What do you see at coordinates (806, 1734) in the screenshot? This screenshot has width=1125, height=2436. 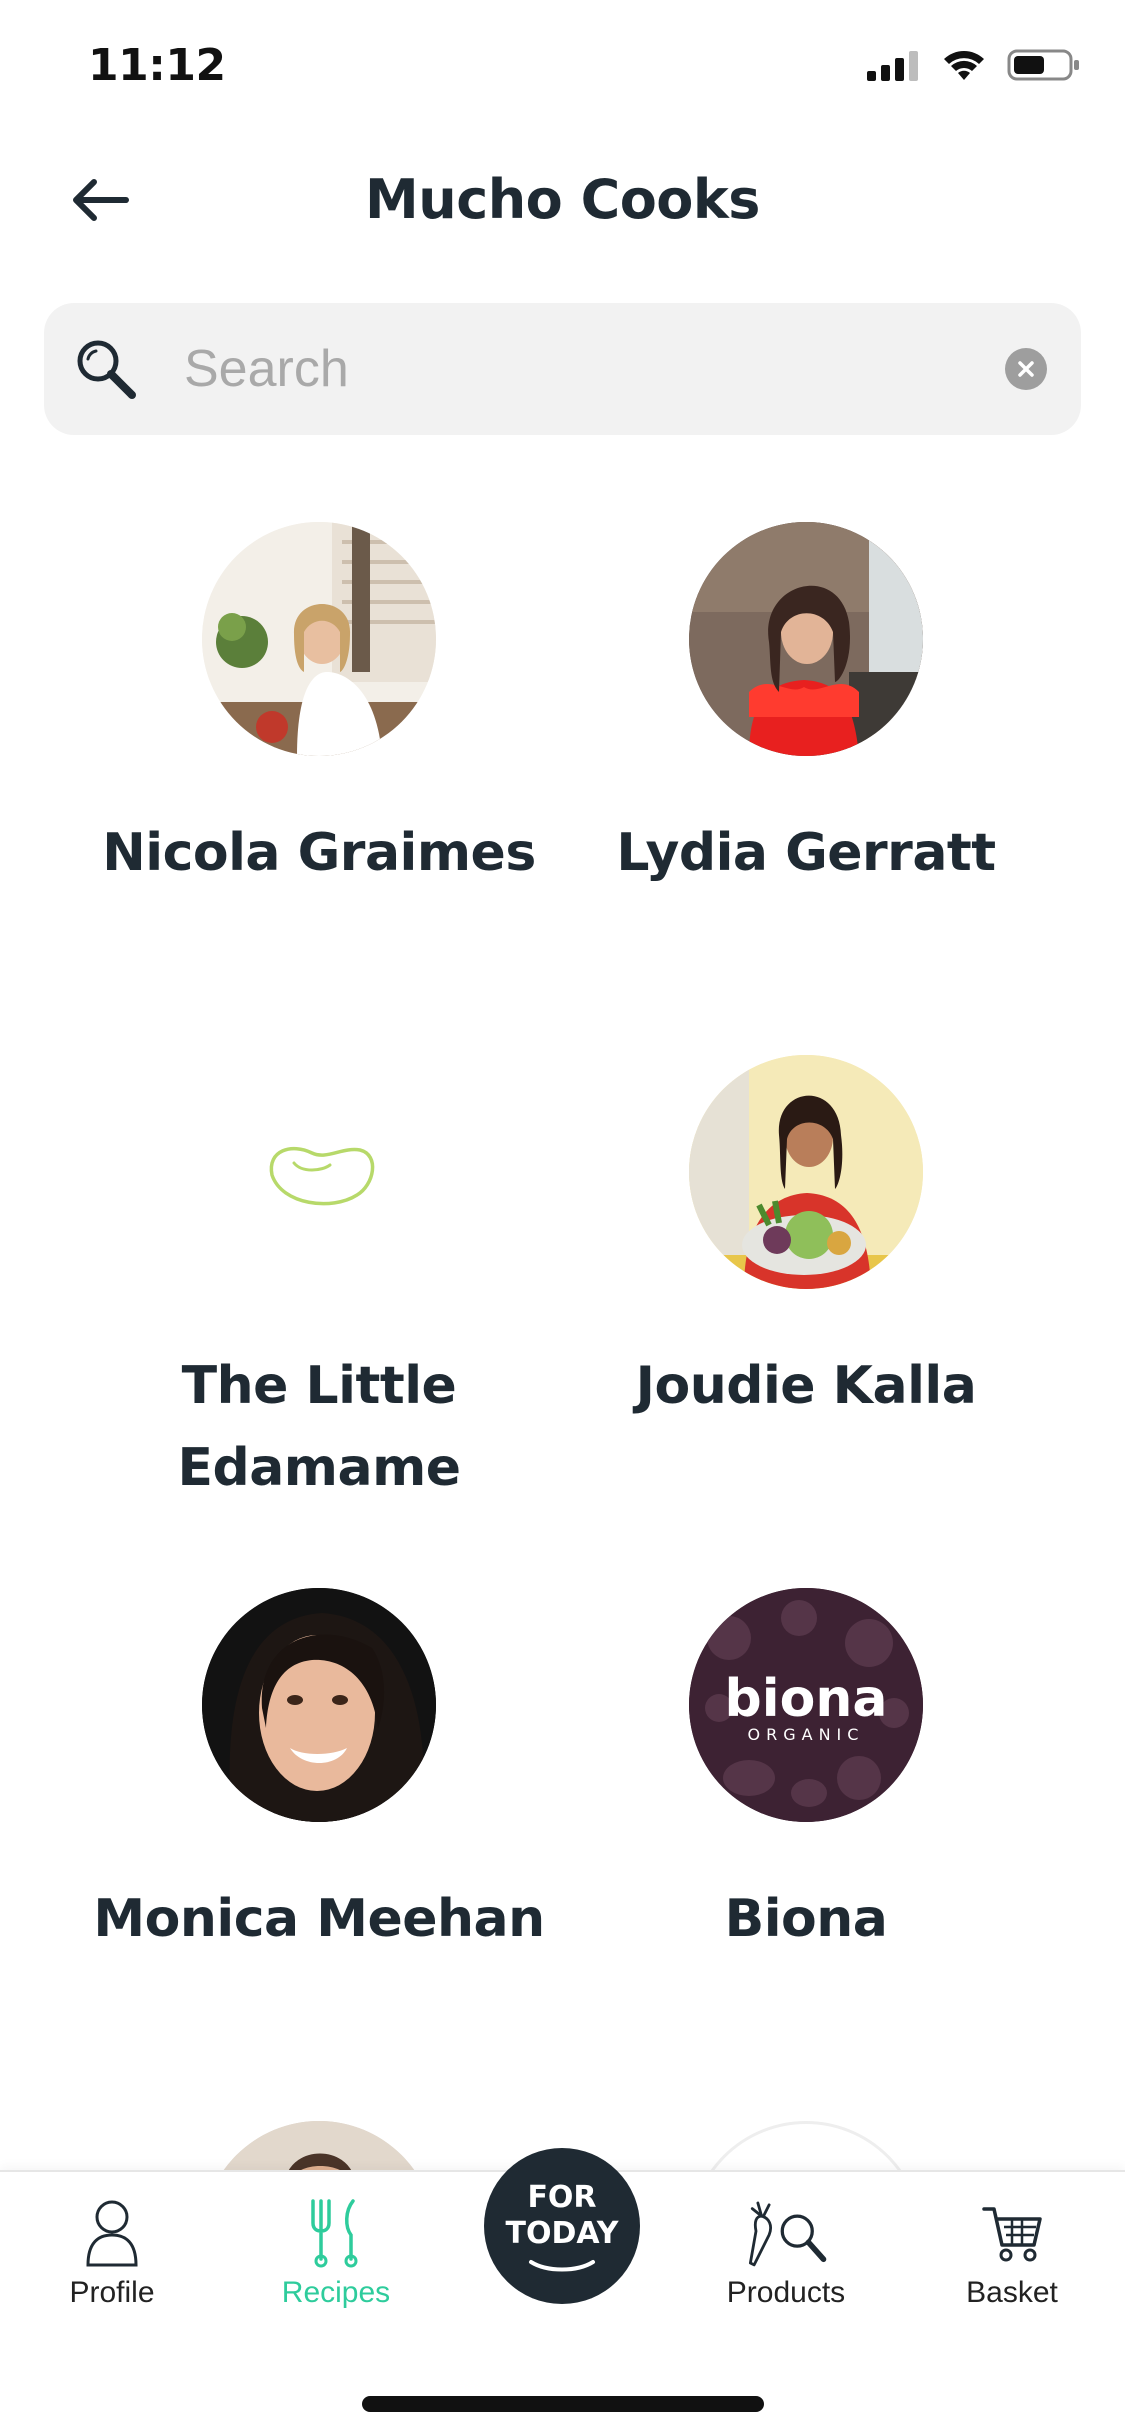 I see `biona-logo-subtext: ORGANIC` at bounding box center [806, 1734].